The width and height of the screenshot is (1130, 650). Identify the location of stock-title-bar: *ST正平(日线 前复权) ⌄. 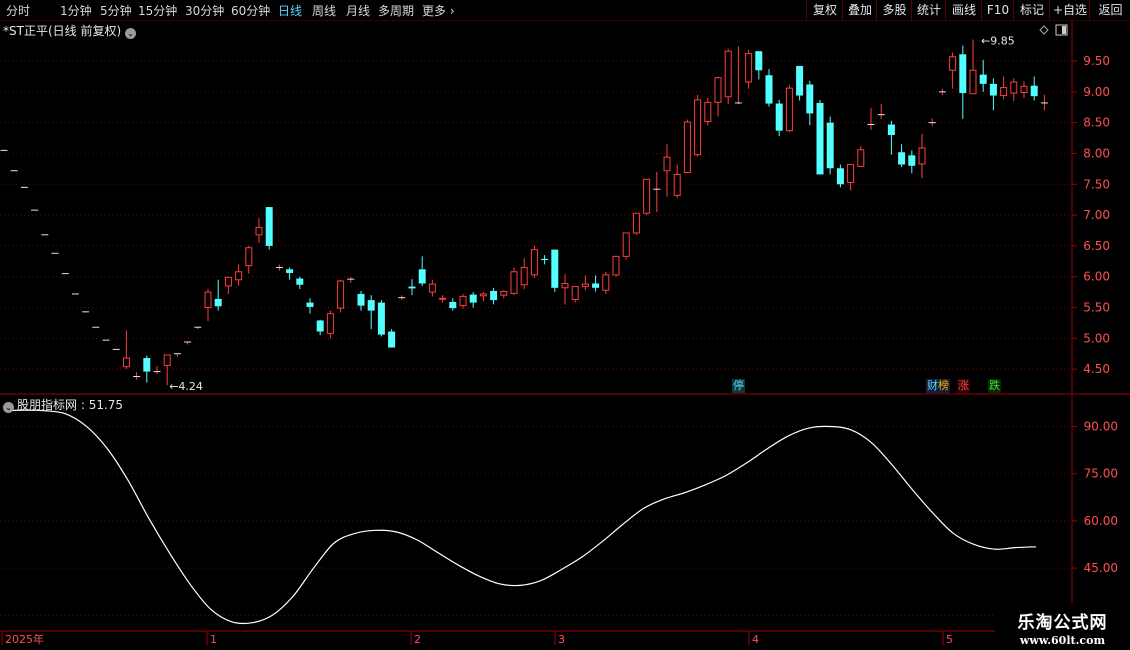
(71, 30).